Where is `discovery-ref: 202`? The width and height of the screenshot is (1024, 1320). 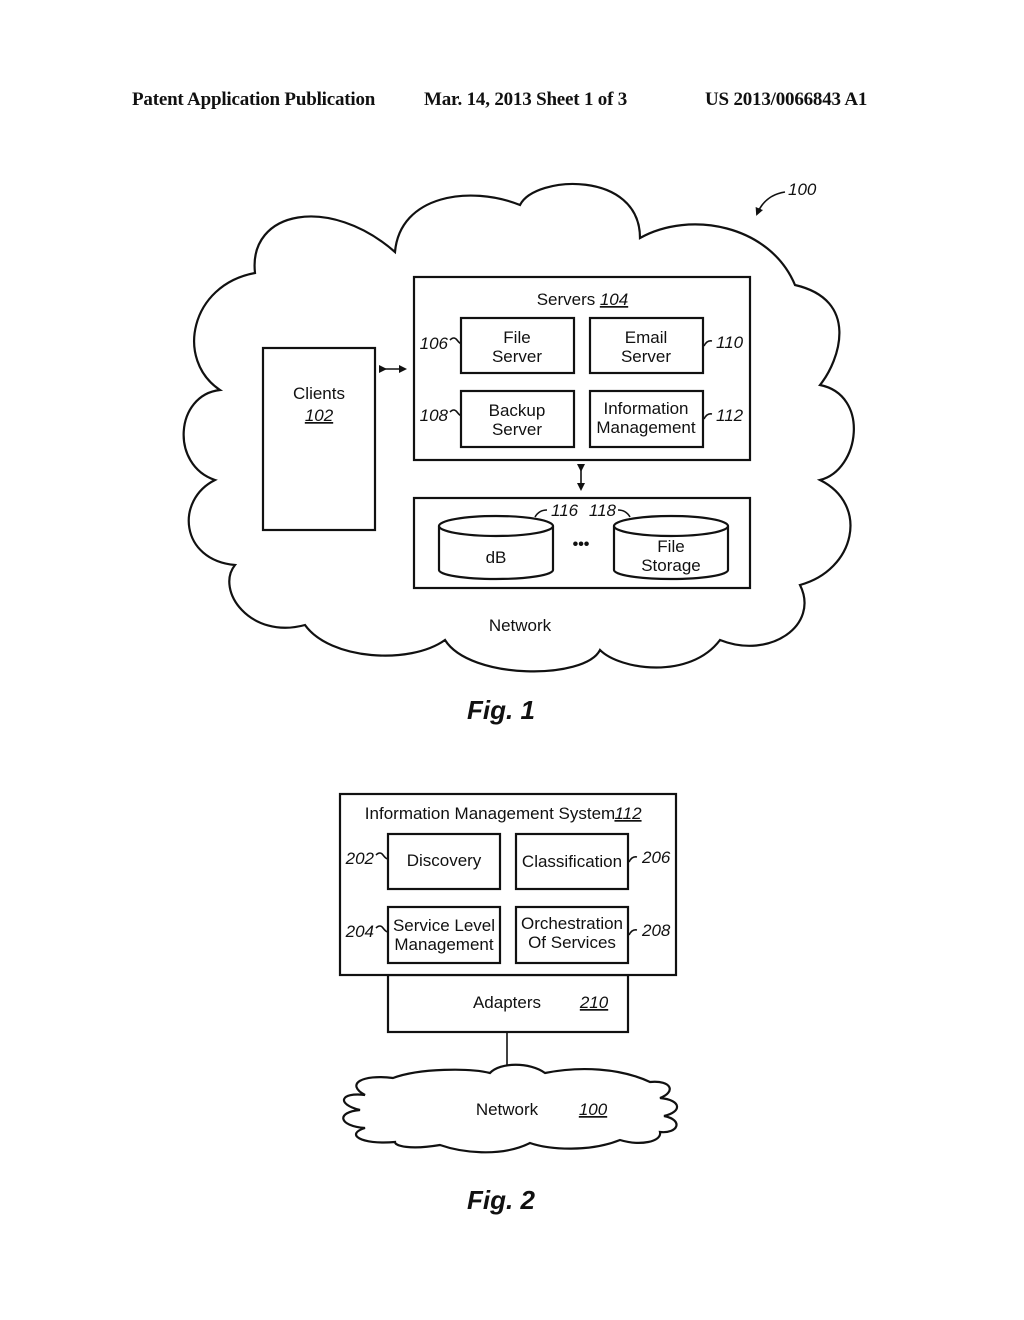 discovery-ref: 202 is located at coordinates (360, 858).